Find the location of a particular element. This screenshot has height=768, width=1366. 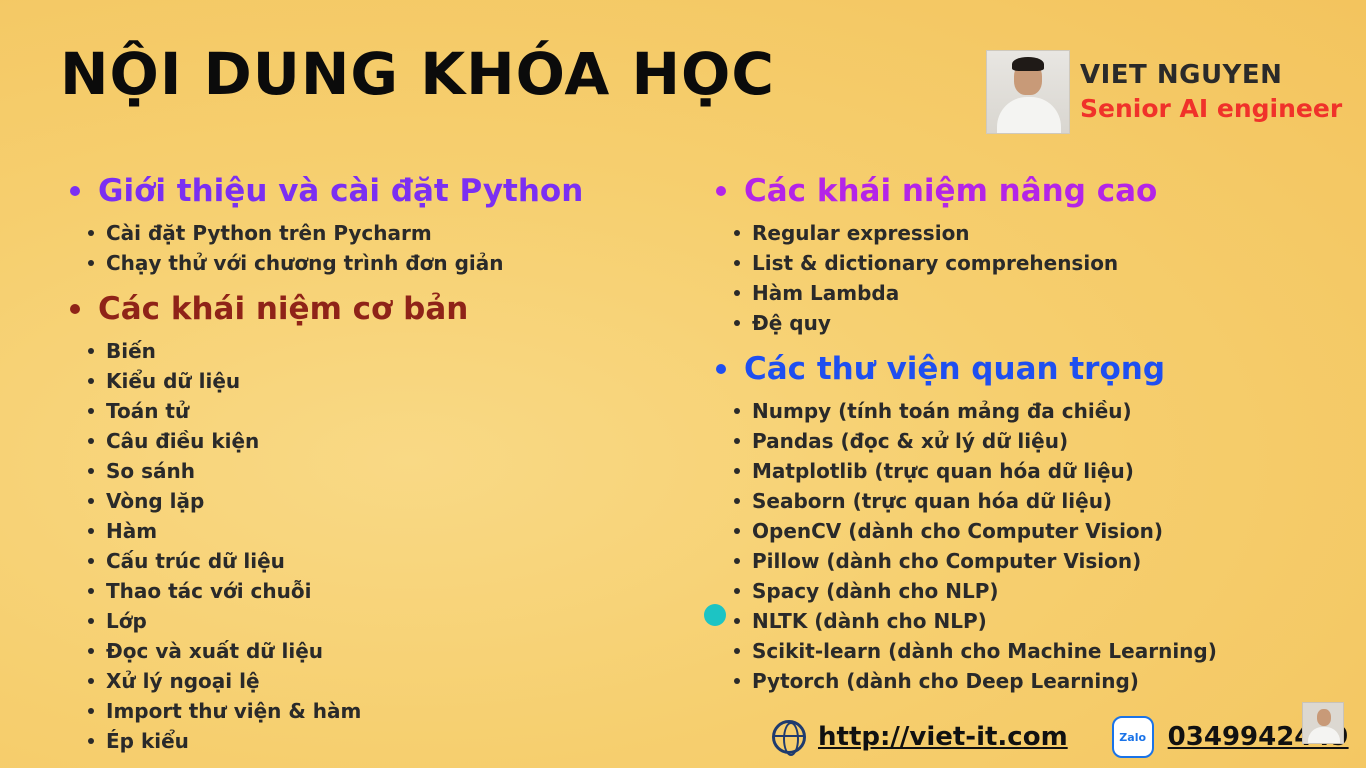

list-item: Seaborn (trực quan hóa dữ liệu) is located at coordinates (1033, 501).